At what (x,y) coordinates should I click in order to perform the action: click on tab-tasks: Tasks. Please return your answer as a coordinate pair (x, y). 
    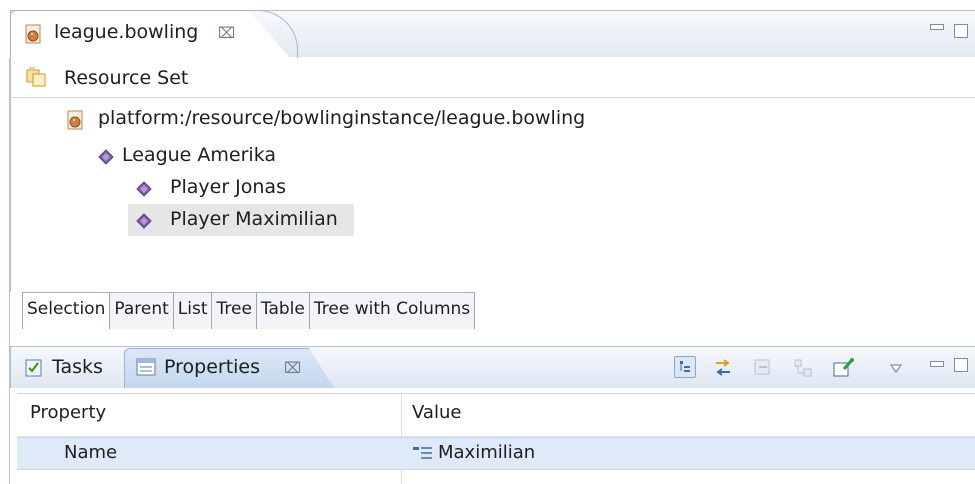
    Looking at the image, I should click on (68, 368).